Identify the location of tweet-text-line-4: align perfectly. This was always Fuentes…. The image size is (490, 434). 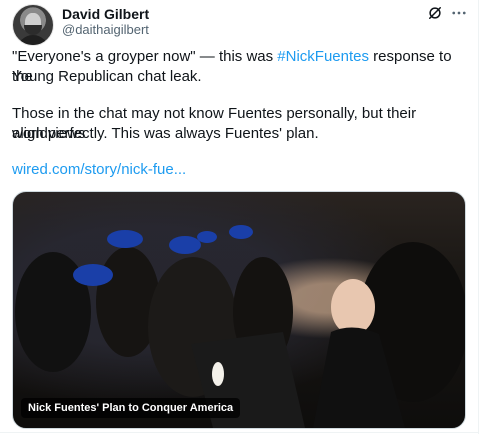
(165, 133).